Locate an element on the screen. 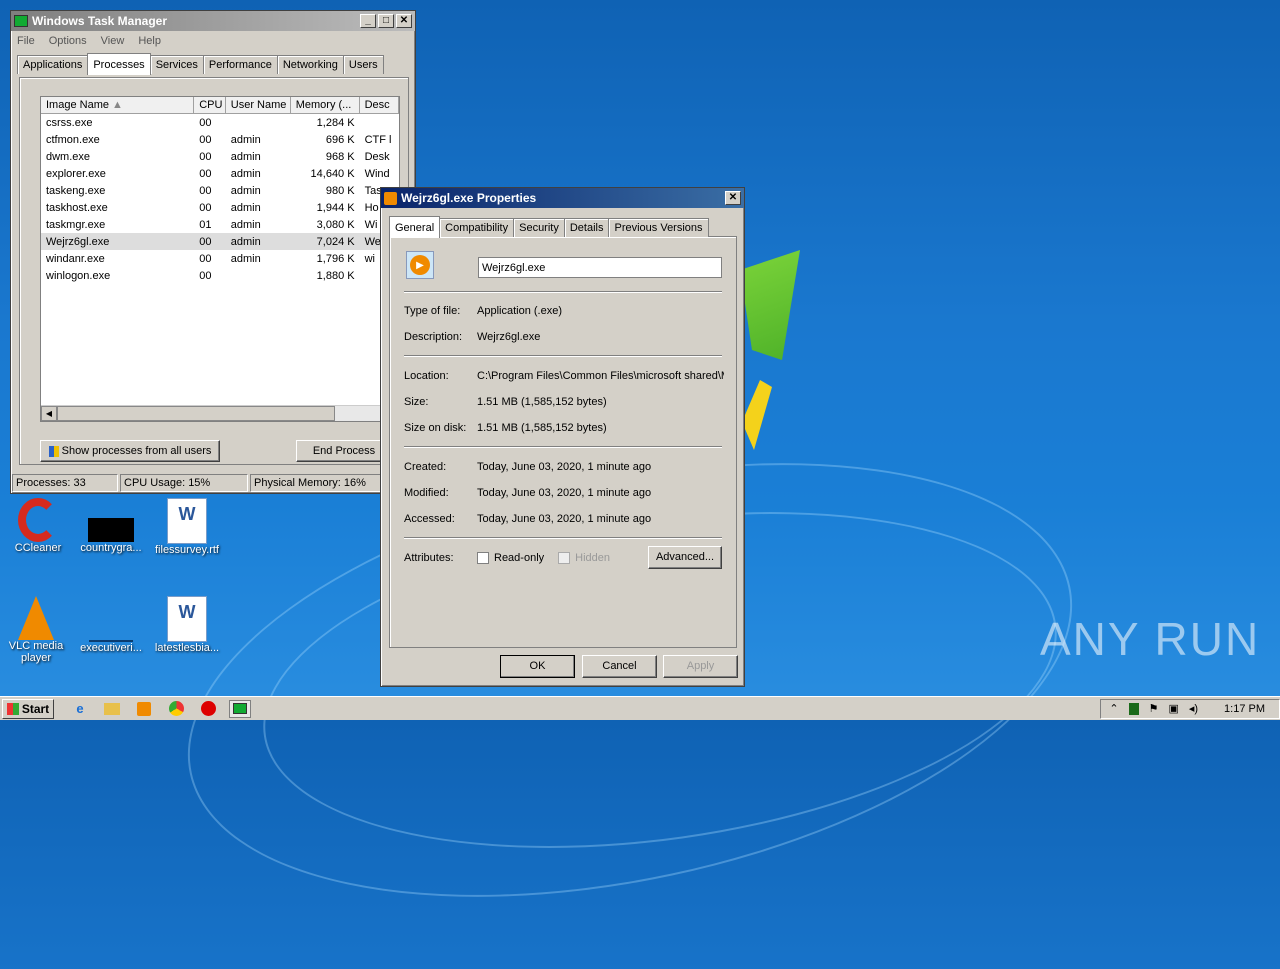  filename-field is located at coordinates (600, 267).